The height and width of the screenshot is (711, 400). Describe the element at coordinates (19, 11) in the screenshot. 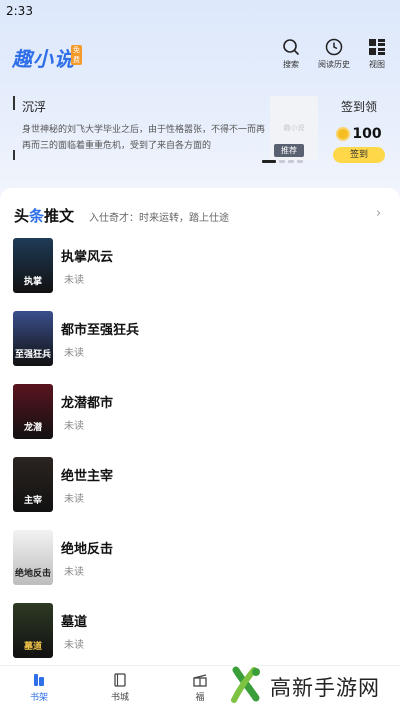

I see `status-time: 2:33` at that location.